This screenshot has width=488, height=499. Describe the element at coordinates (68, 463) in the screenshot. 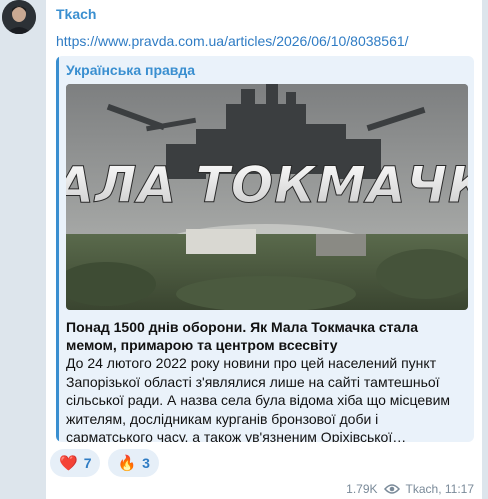

I see `heart-icon: ❤️` at that location.